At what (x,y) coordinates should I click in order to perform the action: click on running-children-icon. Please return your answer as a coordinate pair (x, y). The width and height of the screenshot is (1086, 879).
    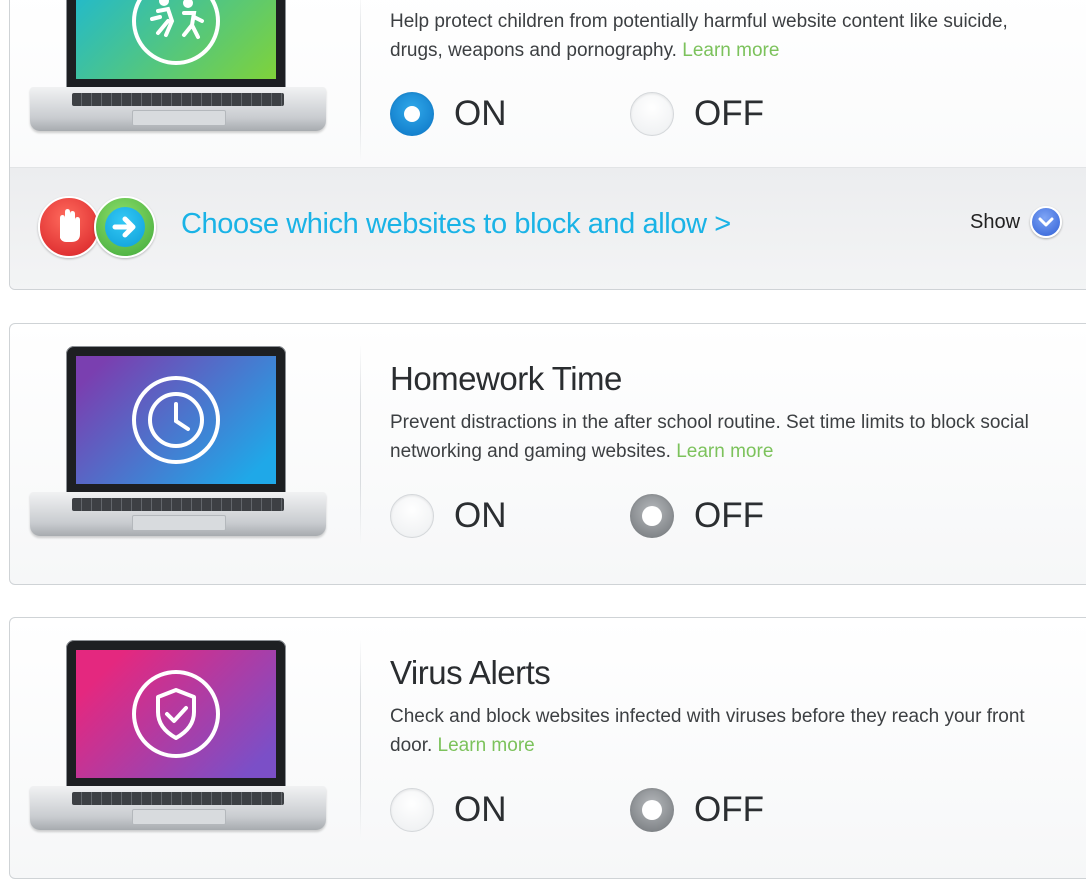
    Looking at the image, I should click on (176, 33).